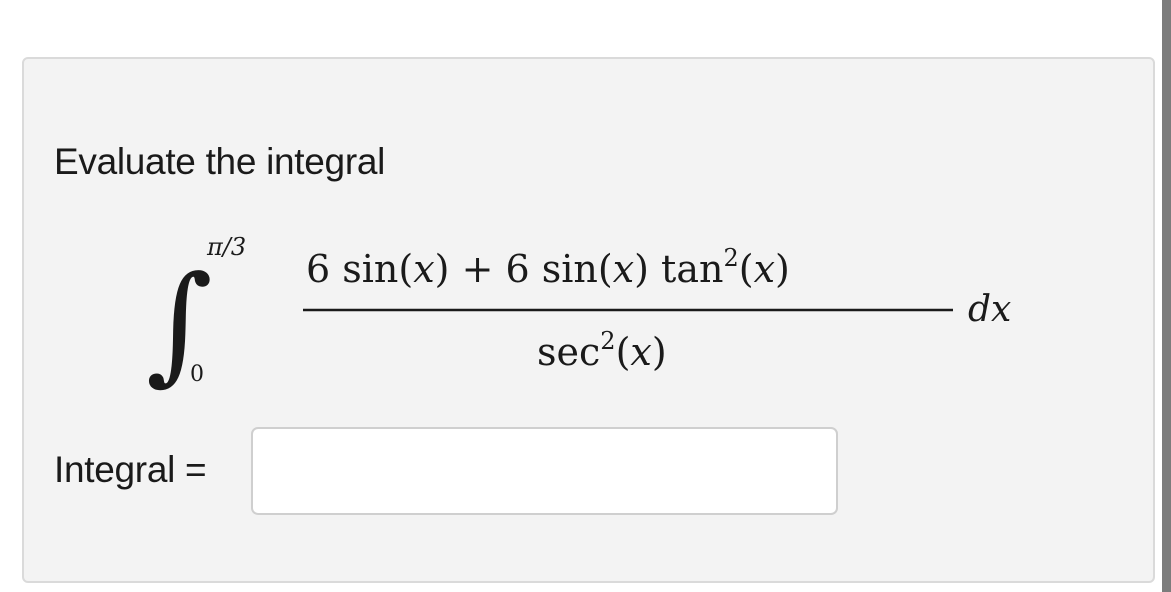 The height and width of the screenshot is (592, 1171). What do you see at coordinates (548, 267) in the screenshot?
I see `integrand-numerator: 6 sin(x) + 6 sin(x) tan2(x)` at bounding box center [548, 267].